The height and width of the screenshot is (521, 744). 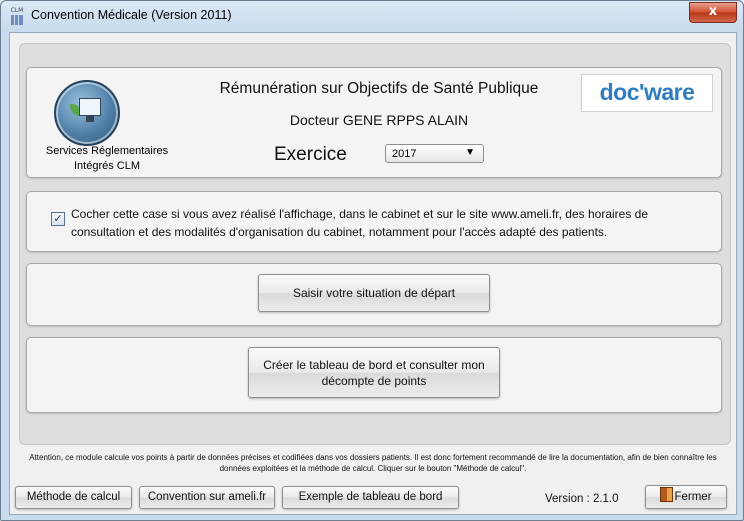 What do you see at coordinates (379, 120) in the screenshot?
I see `doctor-name: Docteur GENE RPPS ALAIN` at bounding box center [379, 120].